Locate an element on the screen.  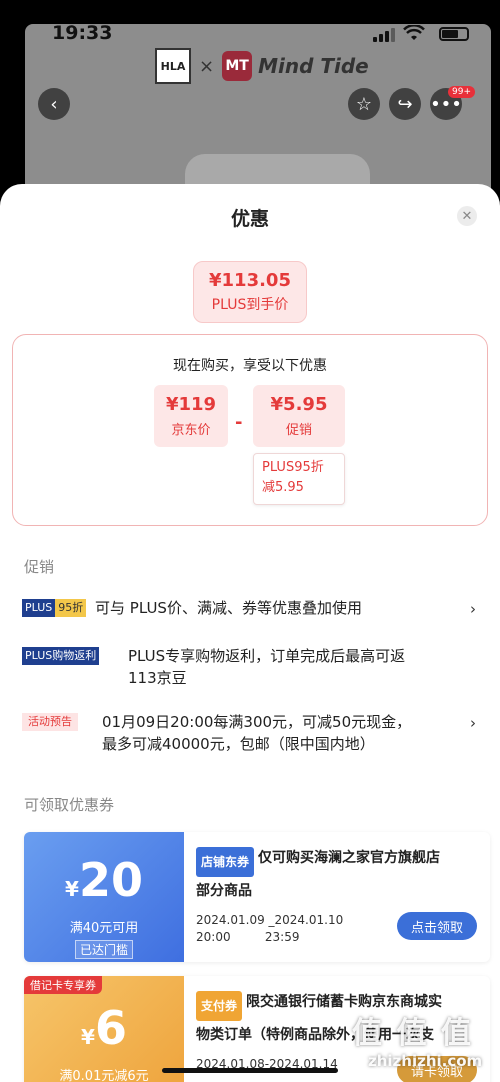
promo-item-plus95: PLUS 95折 可与 PLUS价、满减、券等优惠叠加使用 › is located at coordinates (252, 608).